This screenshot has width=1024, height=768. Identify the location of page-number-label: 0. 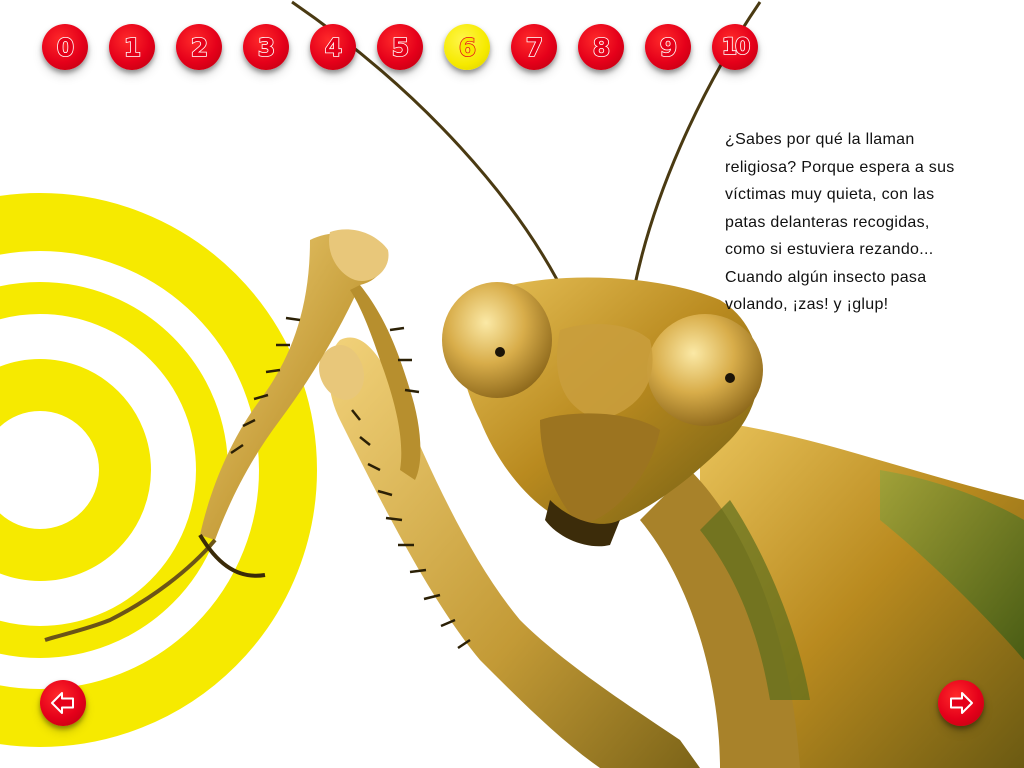
(65, 47).